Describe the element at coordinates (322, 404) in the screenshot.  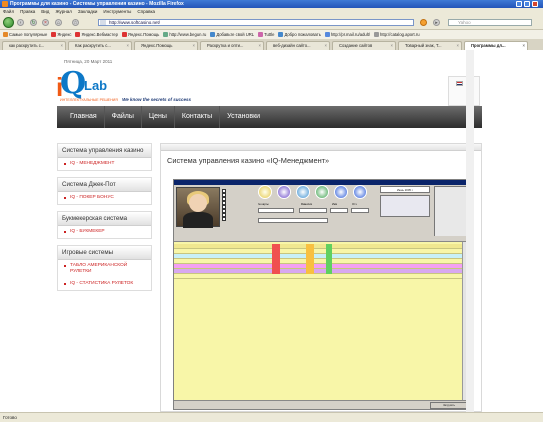
I see `screenshot-statusbar: Загрузить` at that location.